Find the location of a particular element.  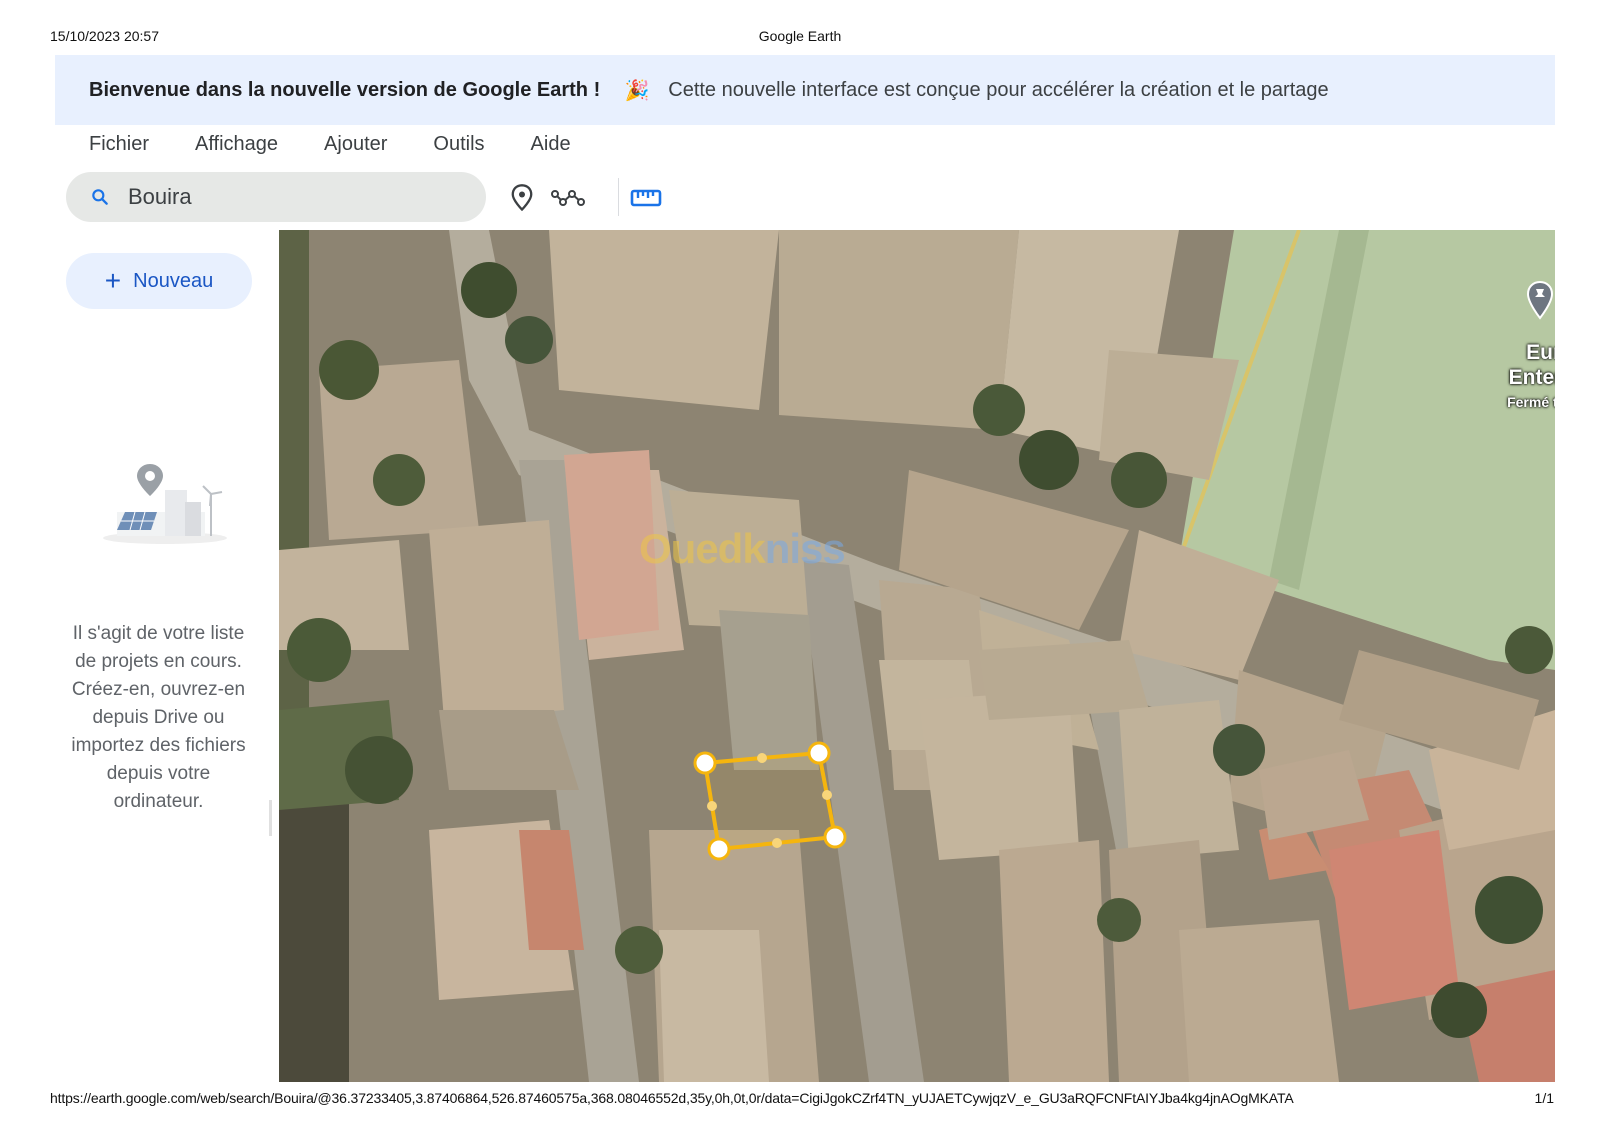

plus-icon: + is located at coordinates (113, 280).